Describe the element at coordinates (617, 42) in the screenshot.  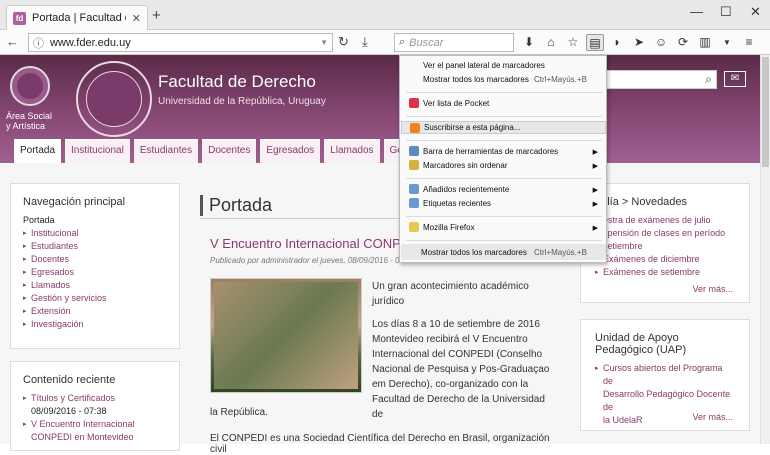
I see `pocket-icon: ◗` at that location.